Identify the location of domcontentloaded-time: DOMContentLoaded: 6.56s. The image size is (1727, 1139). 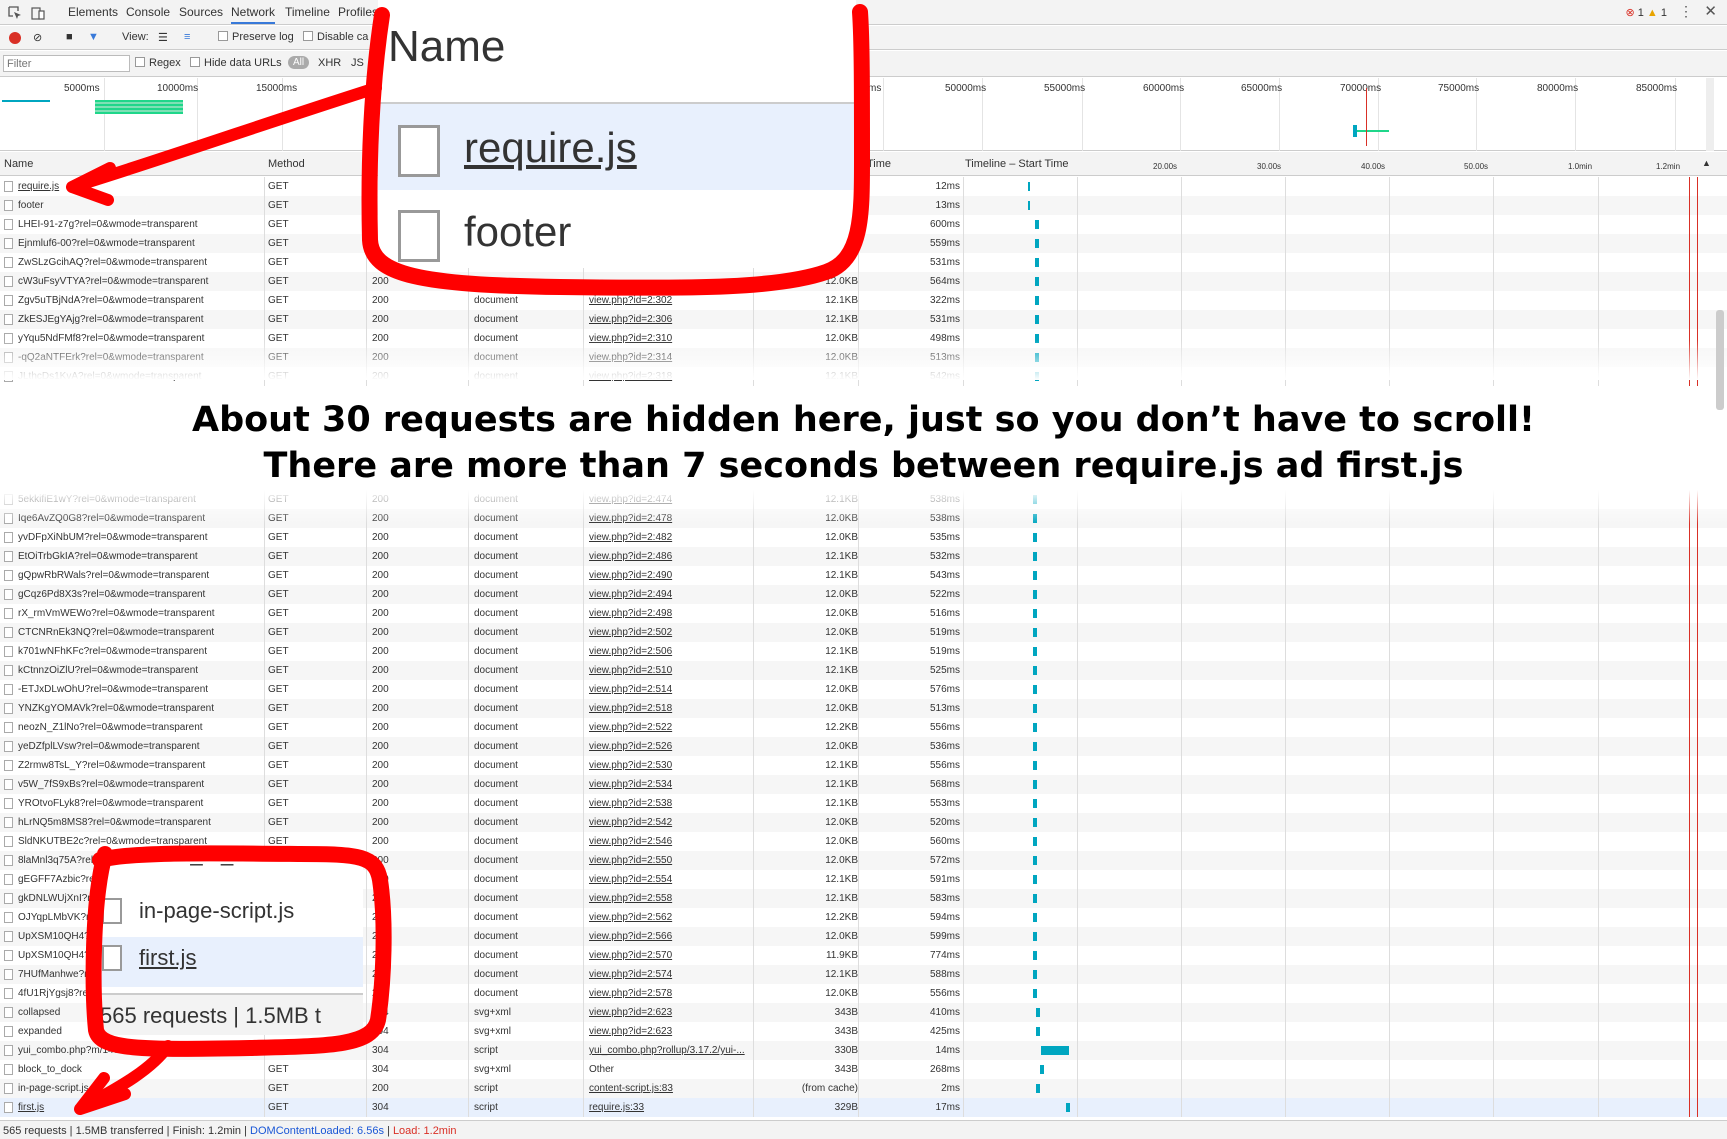
(317, 1131).